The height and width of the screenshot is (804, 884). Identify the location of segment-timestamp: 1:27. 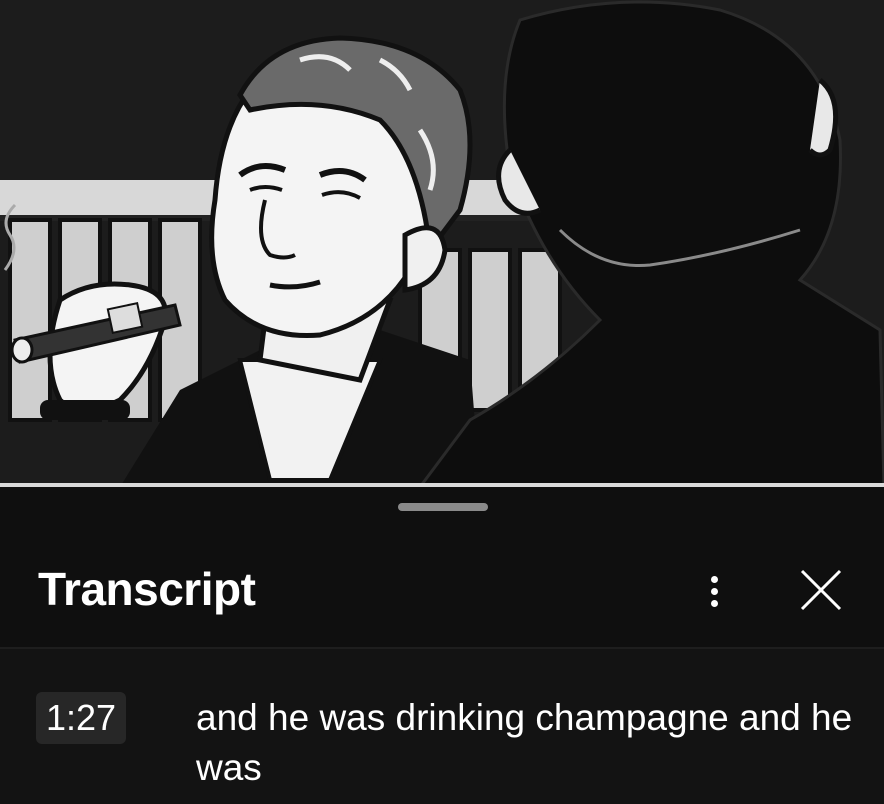
(81, 718).